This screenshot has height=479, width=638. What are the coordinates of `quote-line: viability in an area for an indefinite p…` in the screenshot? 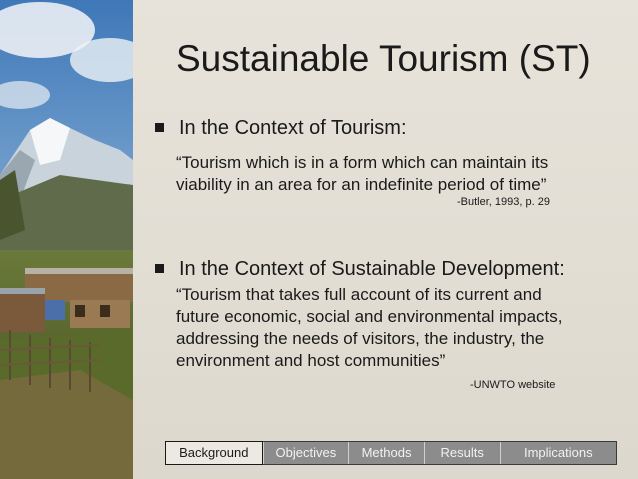 It's located at (361, 184).